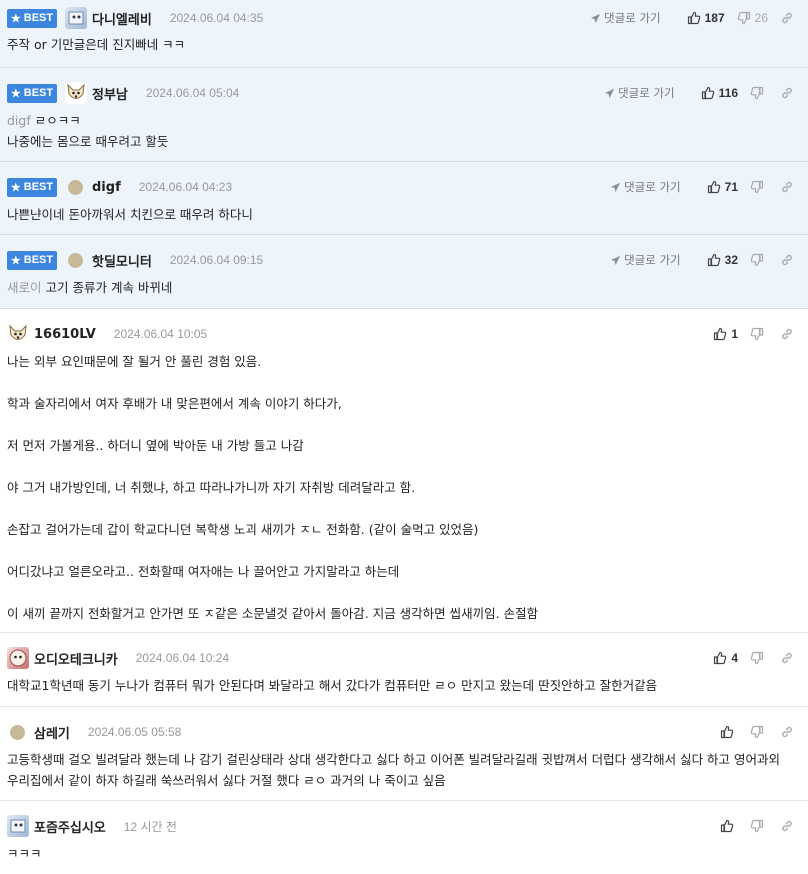  I want to click on comment-date: 2024.06.04 05:04, so click(192, 93).